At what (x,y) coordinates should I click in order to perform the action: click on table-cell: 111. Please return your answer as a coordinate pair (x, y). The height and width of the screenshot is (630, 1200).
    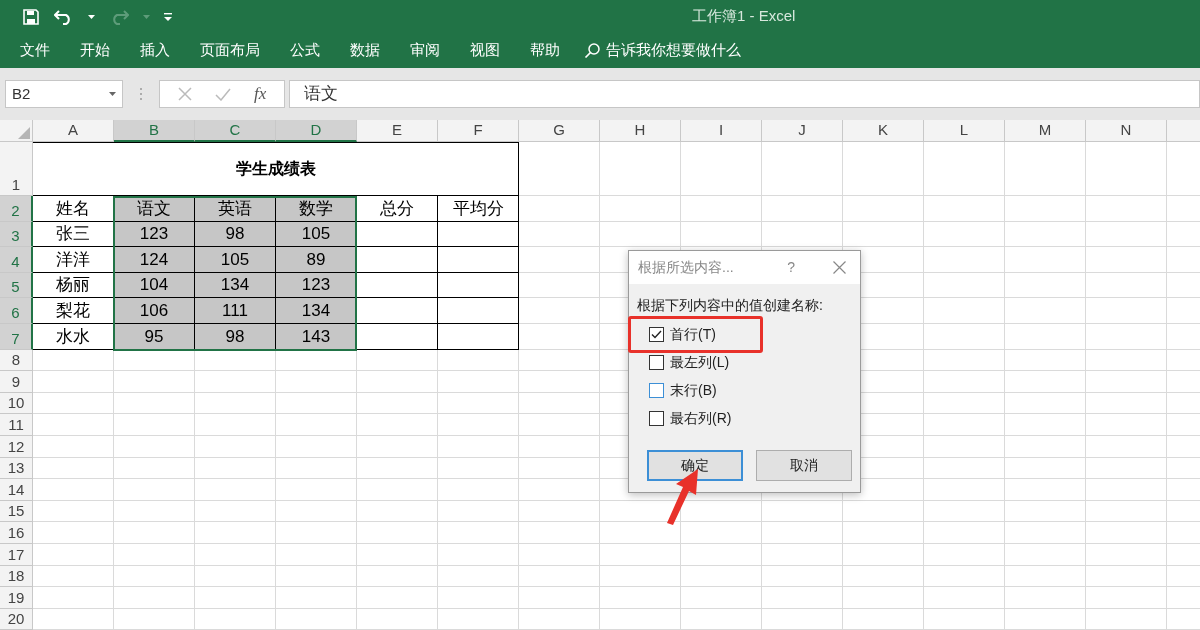
    Looking at the image, I should click on (235, 311).